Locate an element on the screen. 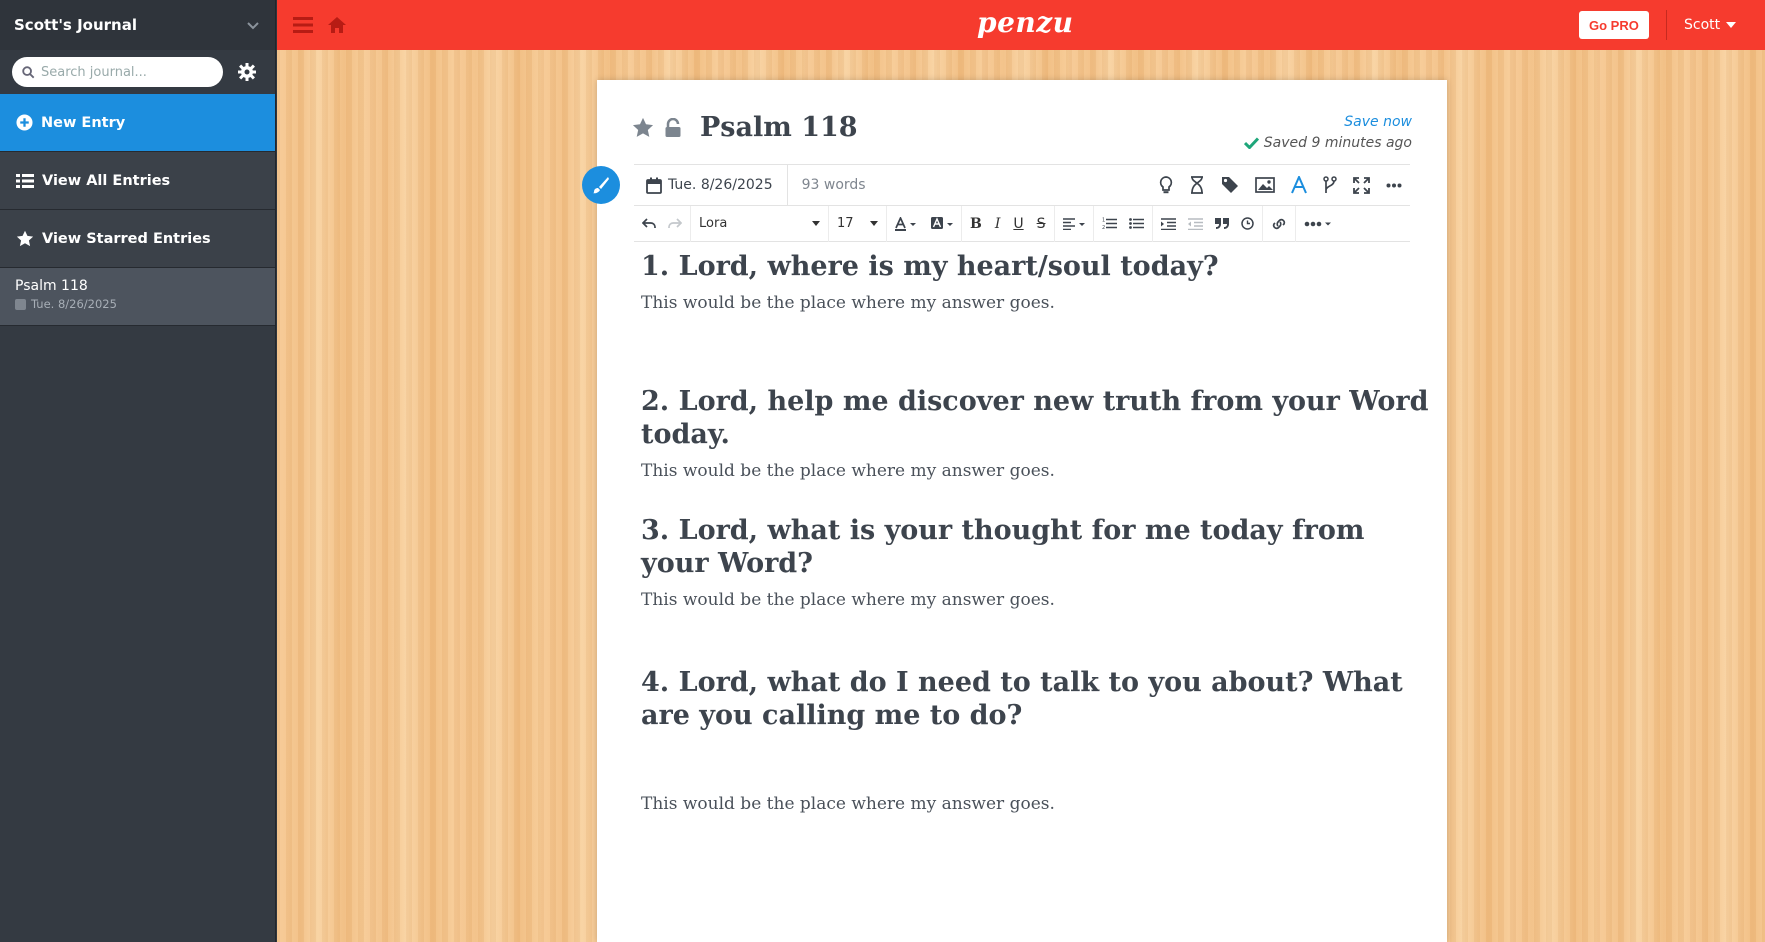 The width and height of the screenshot is (1765, 942). home-icon is located at coordinates (337, 25).